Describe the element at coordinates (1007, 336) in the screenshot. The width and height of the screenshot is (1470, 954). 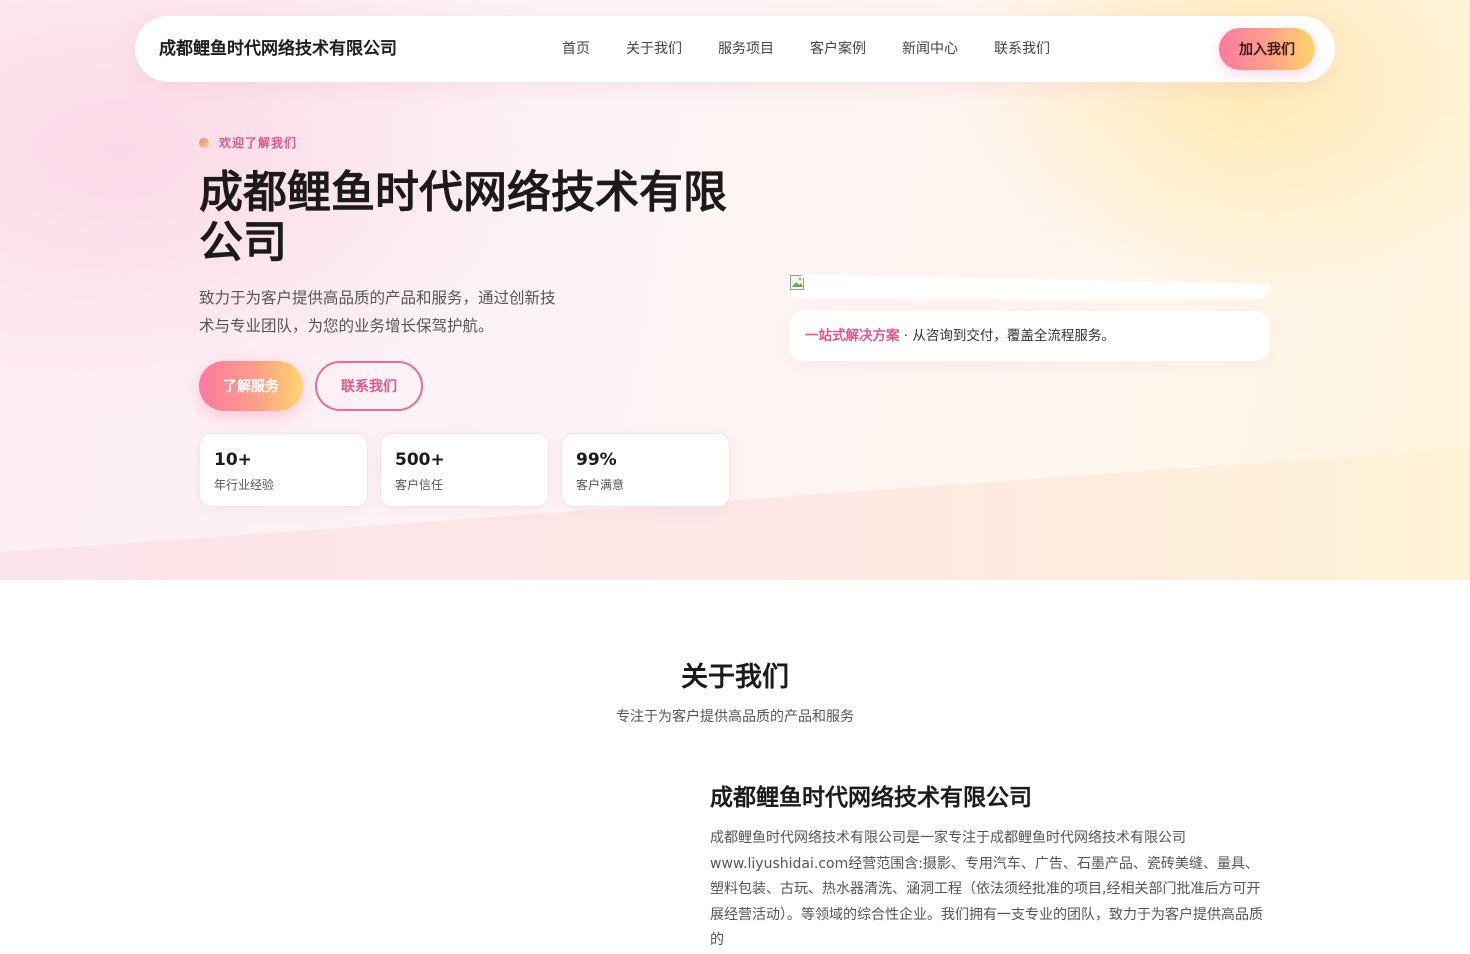
I see `note-text: · 从咨询到交付，覆盖全流程服务。` at that location.